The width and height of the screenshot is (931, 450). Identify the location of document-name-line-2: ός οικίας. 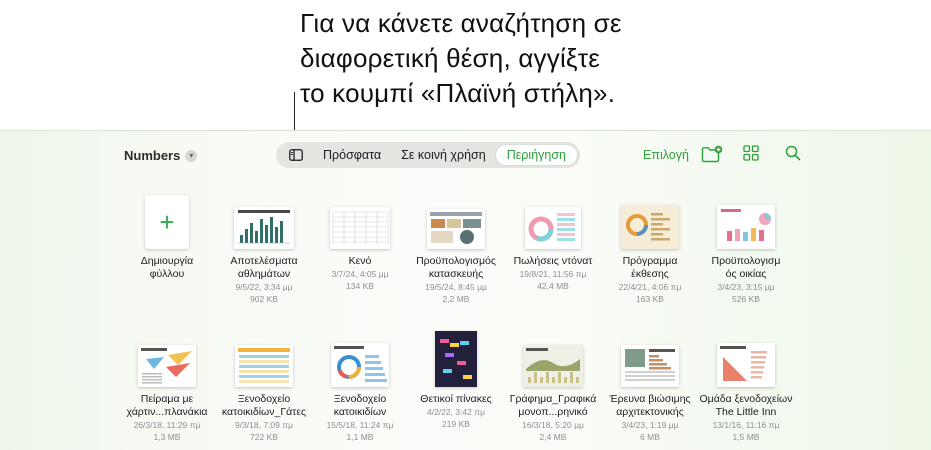
(746, 274).